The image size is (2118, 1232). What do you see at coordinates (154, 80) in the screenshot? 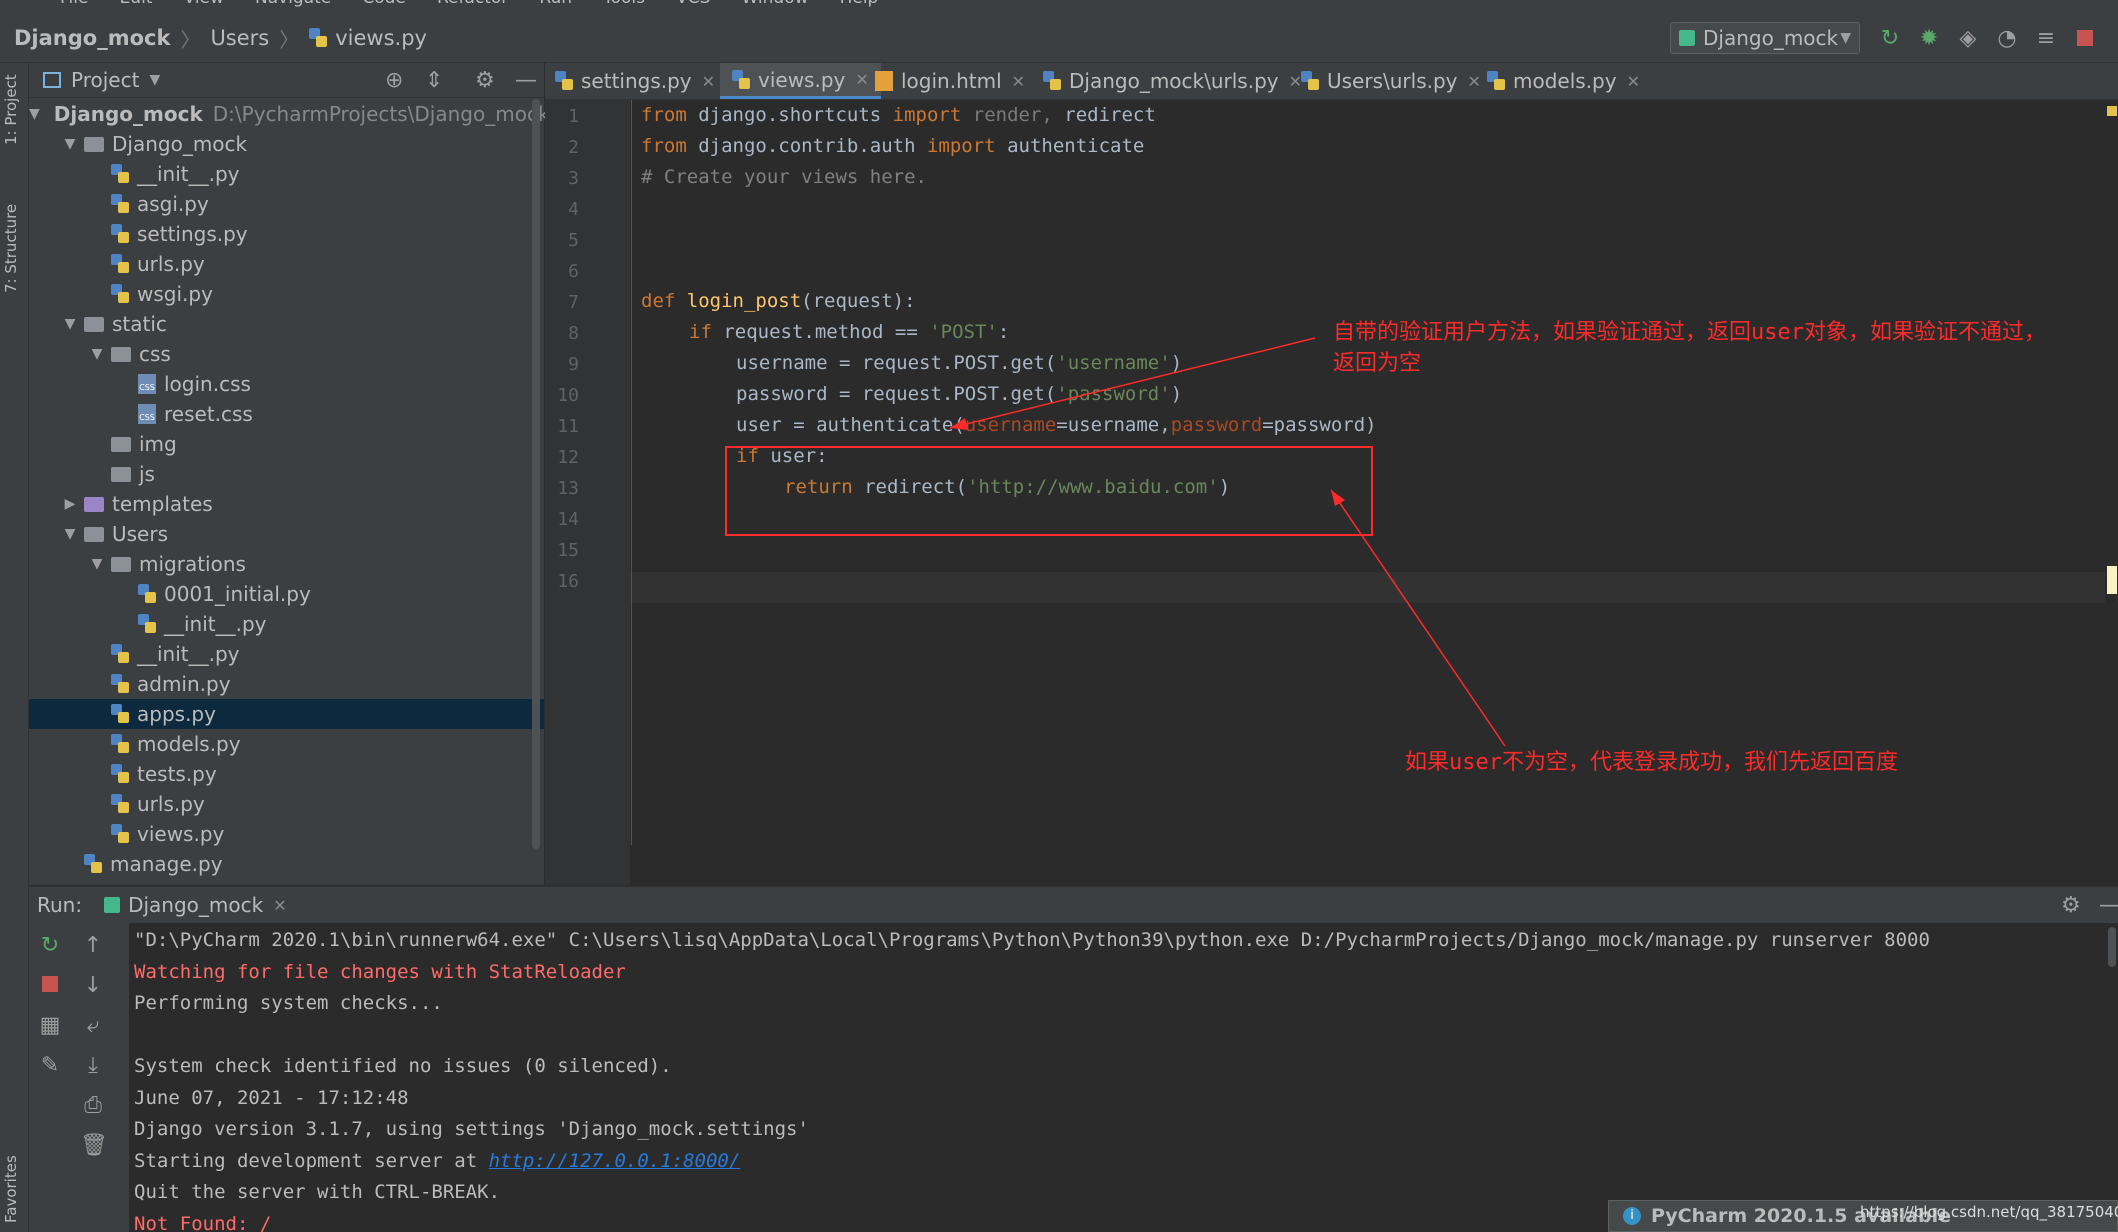
I see `chevron-down-icon: ▼` at bounding box center [154, 80].